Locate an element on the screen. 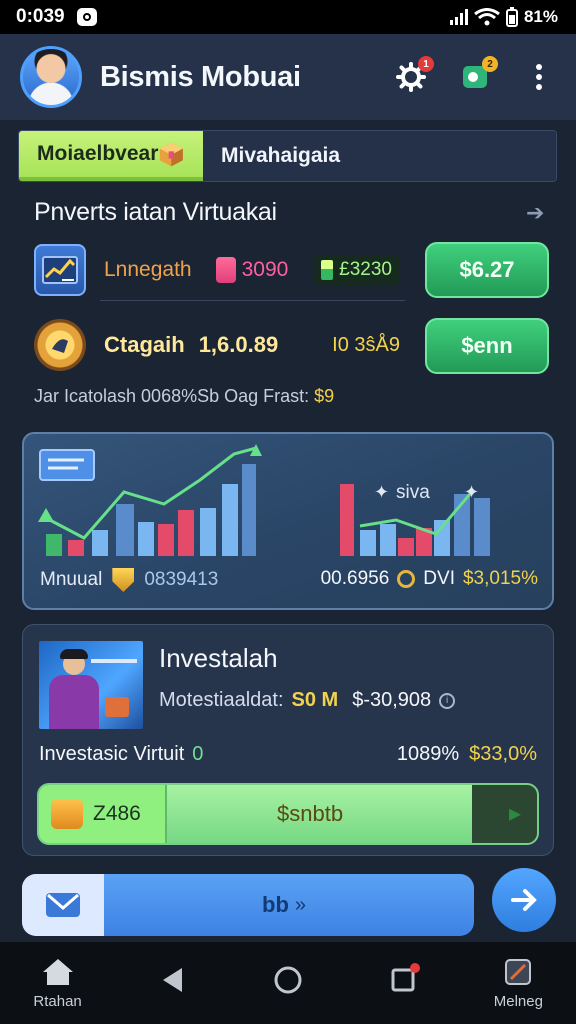 The height and width of the screenshot is (1024, 576). asset-buy-button: $6.27 is located at coordinates (487, 270).